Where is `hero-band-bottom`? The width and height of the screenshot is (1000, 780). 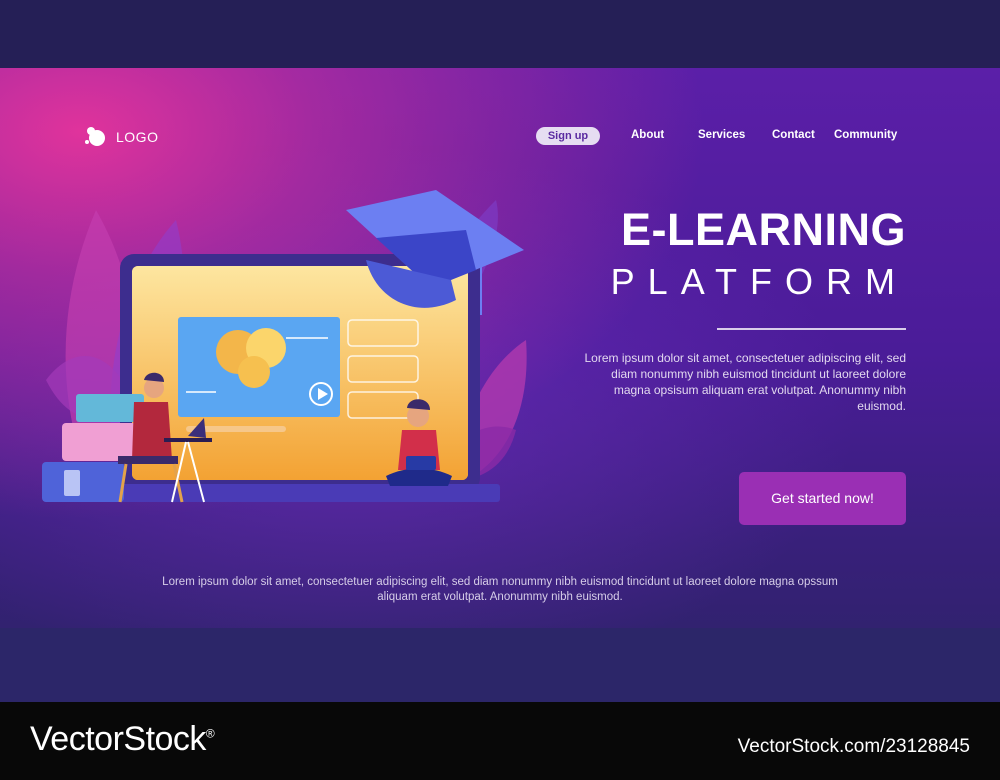
hero-band-bottom is located at coordinates (500, 665).